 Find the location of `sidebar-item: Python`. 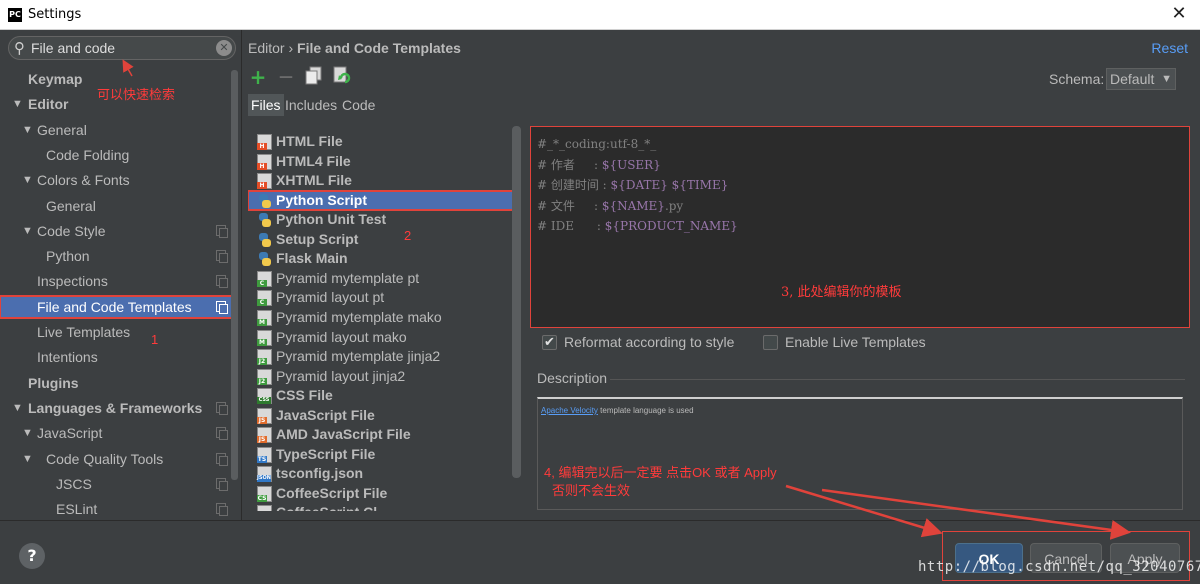

sidebar-item: Python is located at coordinates (118, 256).